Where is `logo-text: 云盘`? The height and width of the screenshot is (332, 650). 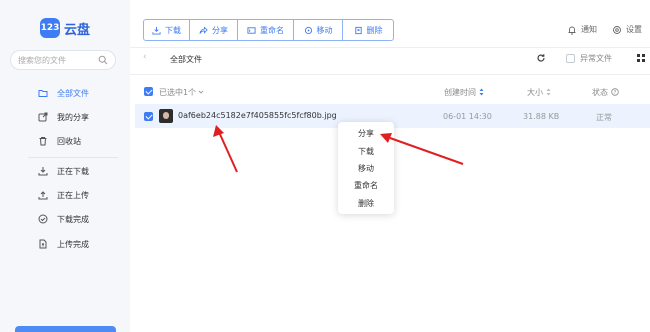 logo-text: 云盘 is located at coordinates (77, 30).